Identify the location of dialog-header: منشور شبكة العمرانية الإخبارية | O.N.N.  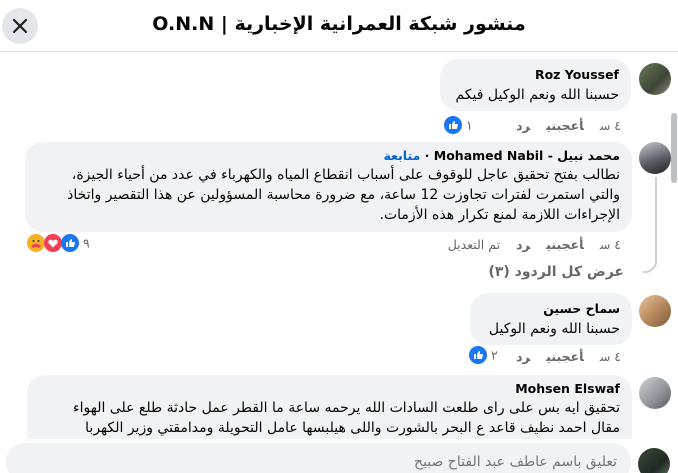
(339, 26).